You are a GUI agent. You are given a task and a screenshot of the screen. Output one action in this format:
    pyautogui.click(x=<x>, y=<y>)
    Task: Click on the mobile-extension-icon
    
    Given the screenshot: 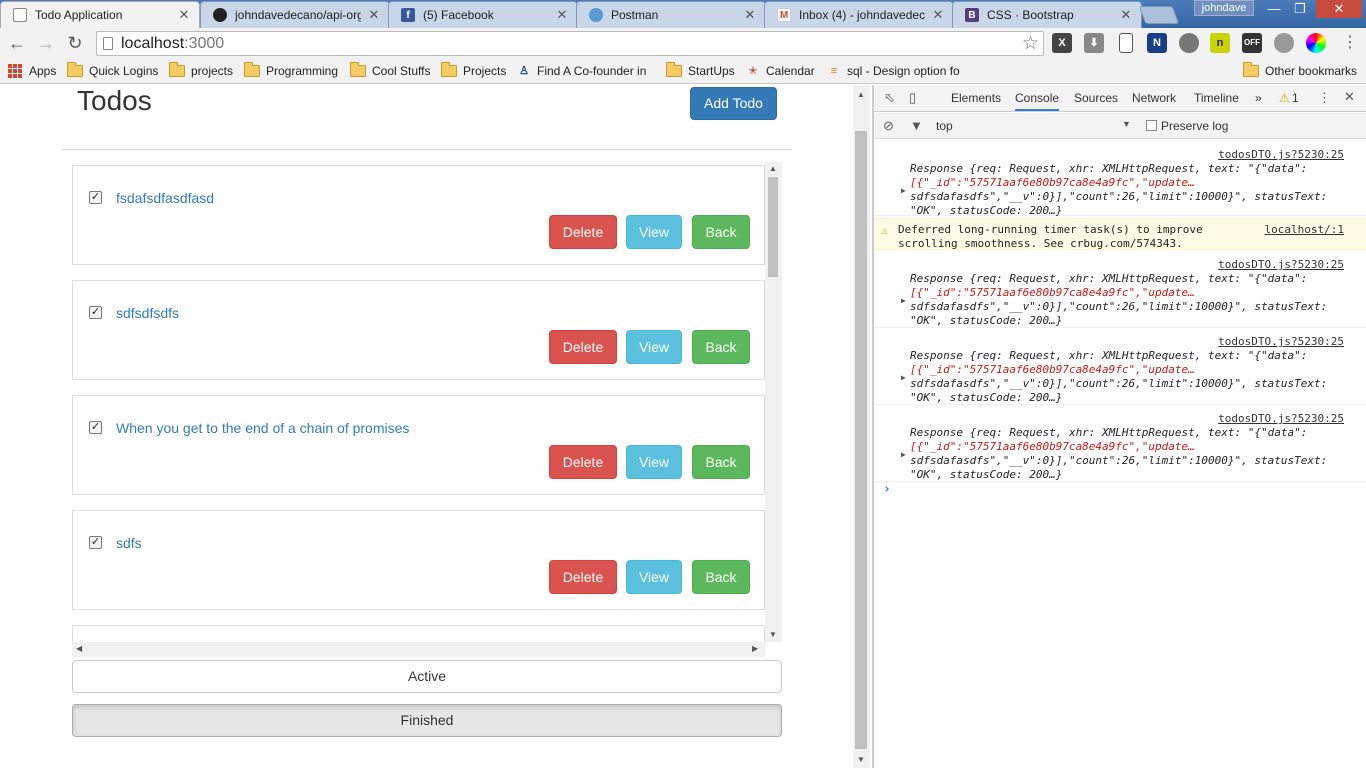 What is the action you would take?
    pyautogui.click(x=1126, y=43)
    